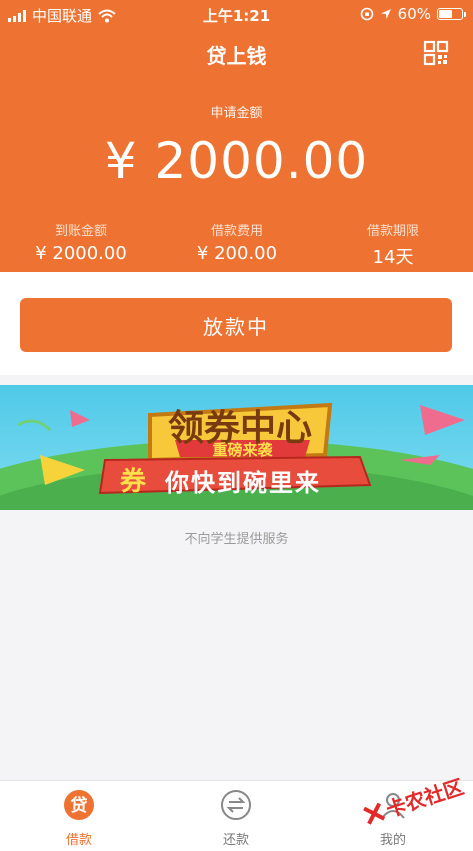  I want to click on loan-icon: 贷, so click(79, 805).